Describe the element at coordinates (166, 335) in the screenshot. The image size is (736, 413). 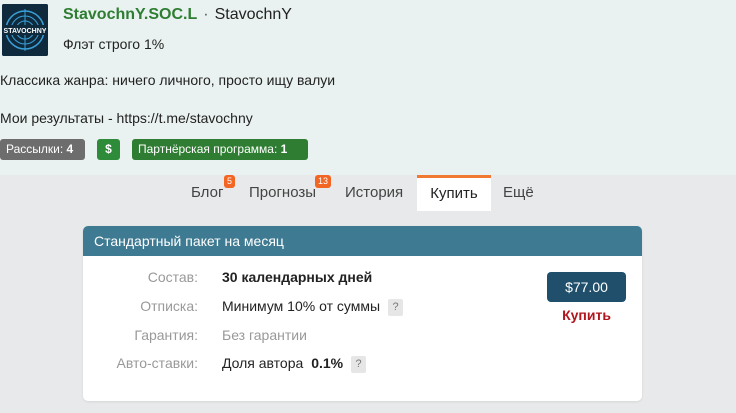
I see `guarantee-label: Гарантия:` at that location.